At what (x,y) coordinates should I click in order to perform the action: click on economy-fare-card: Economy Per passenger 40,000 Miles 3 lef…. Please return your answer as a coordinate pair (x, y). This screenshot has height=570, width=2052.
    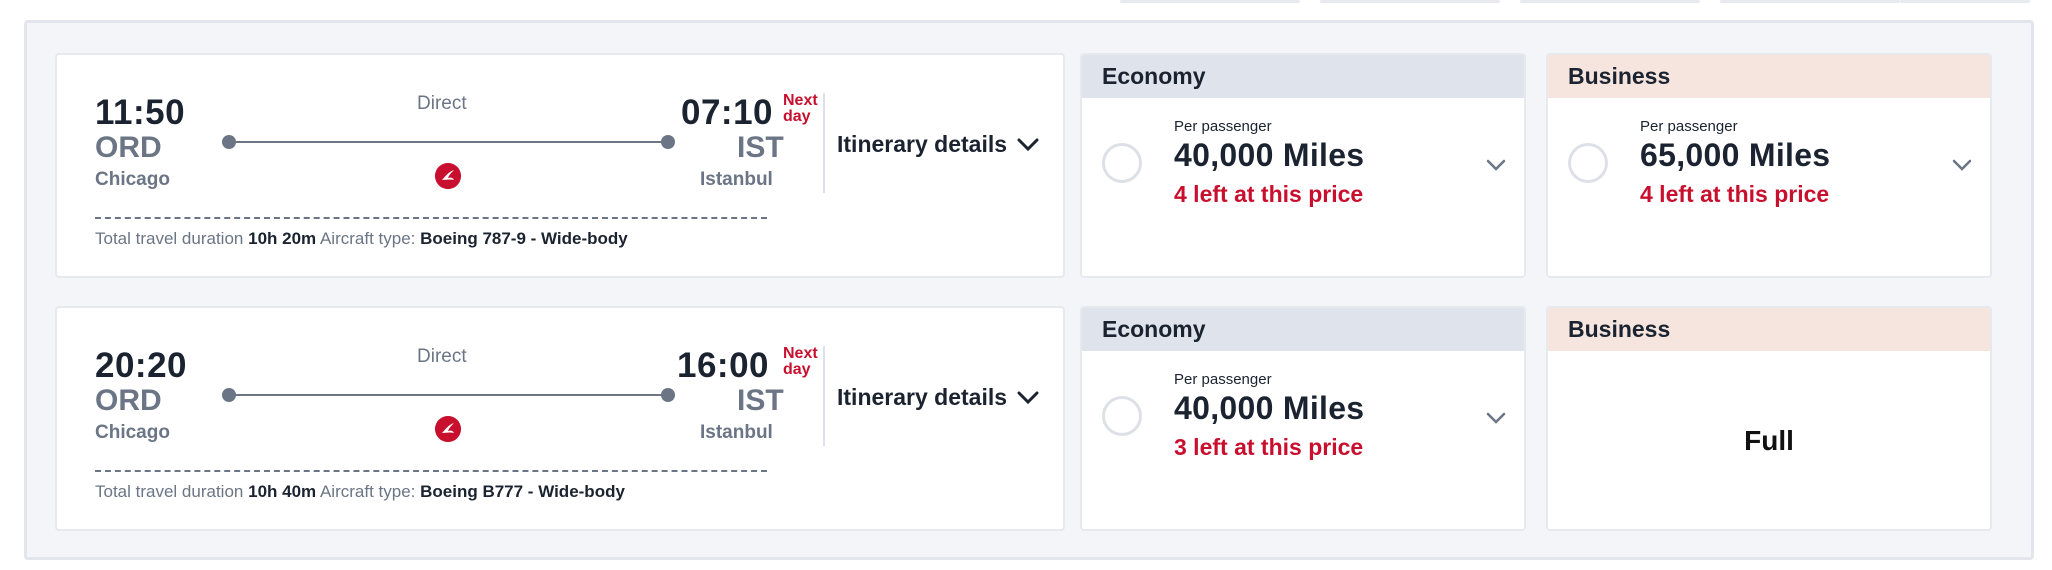
    Looking at the image, I should click on (1303, 418).